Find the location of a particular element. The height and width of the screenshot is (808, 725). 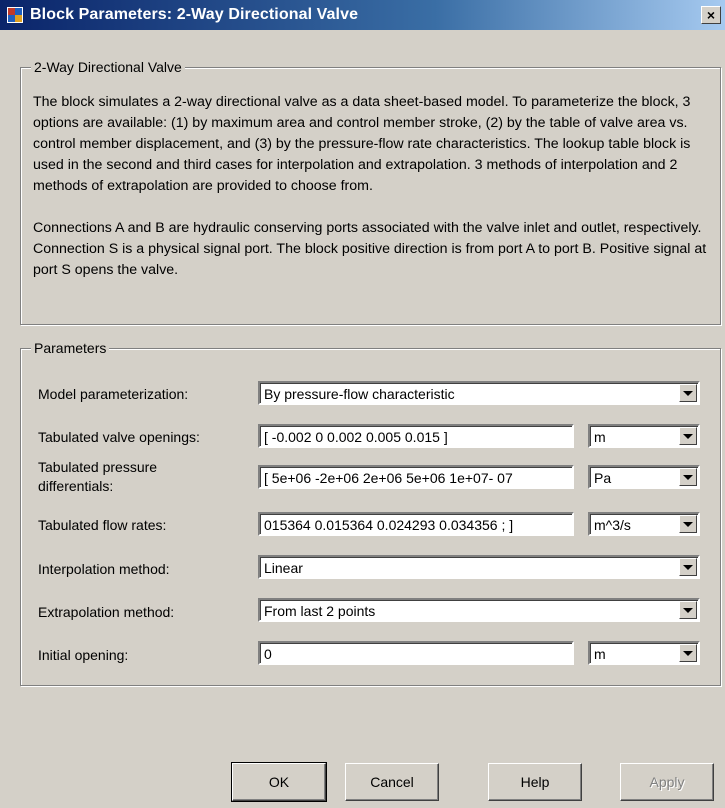

flow-rates-label: Tabulated flow rates: is located at coordinates (102, 525).